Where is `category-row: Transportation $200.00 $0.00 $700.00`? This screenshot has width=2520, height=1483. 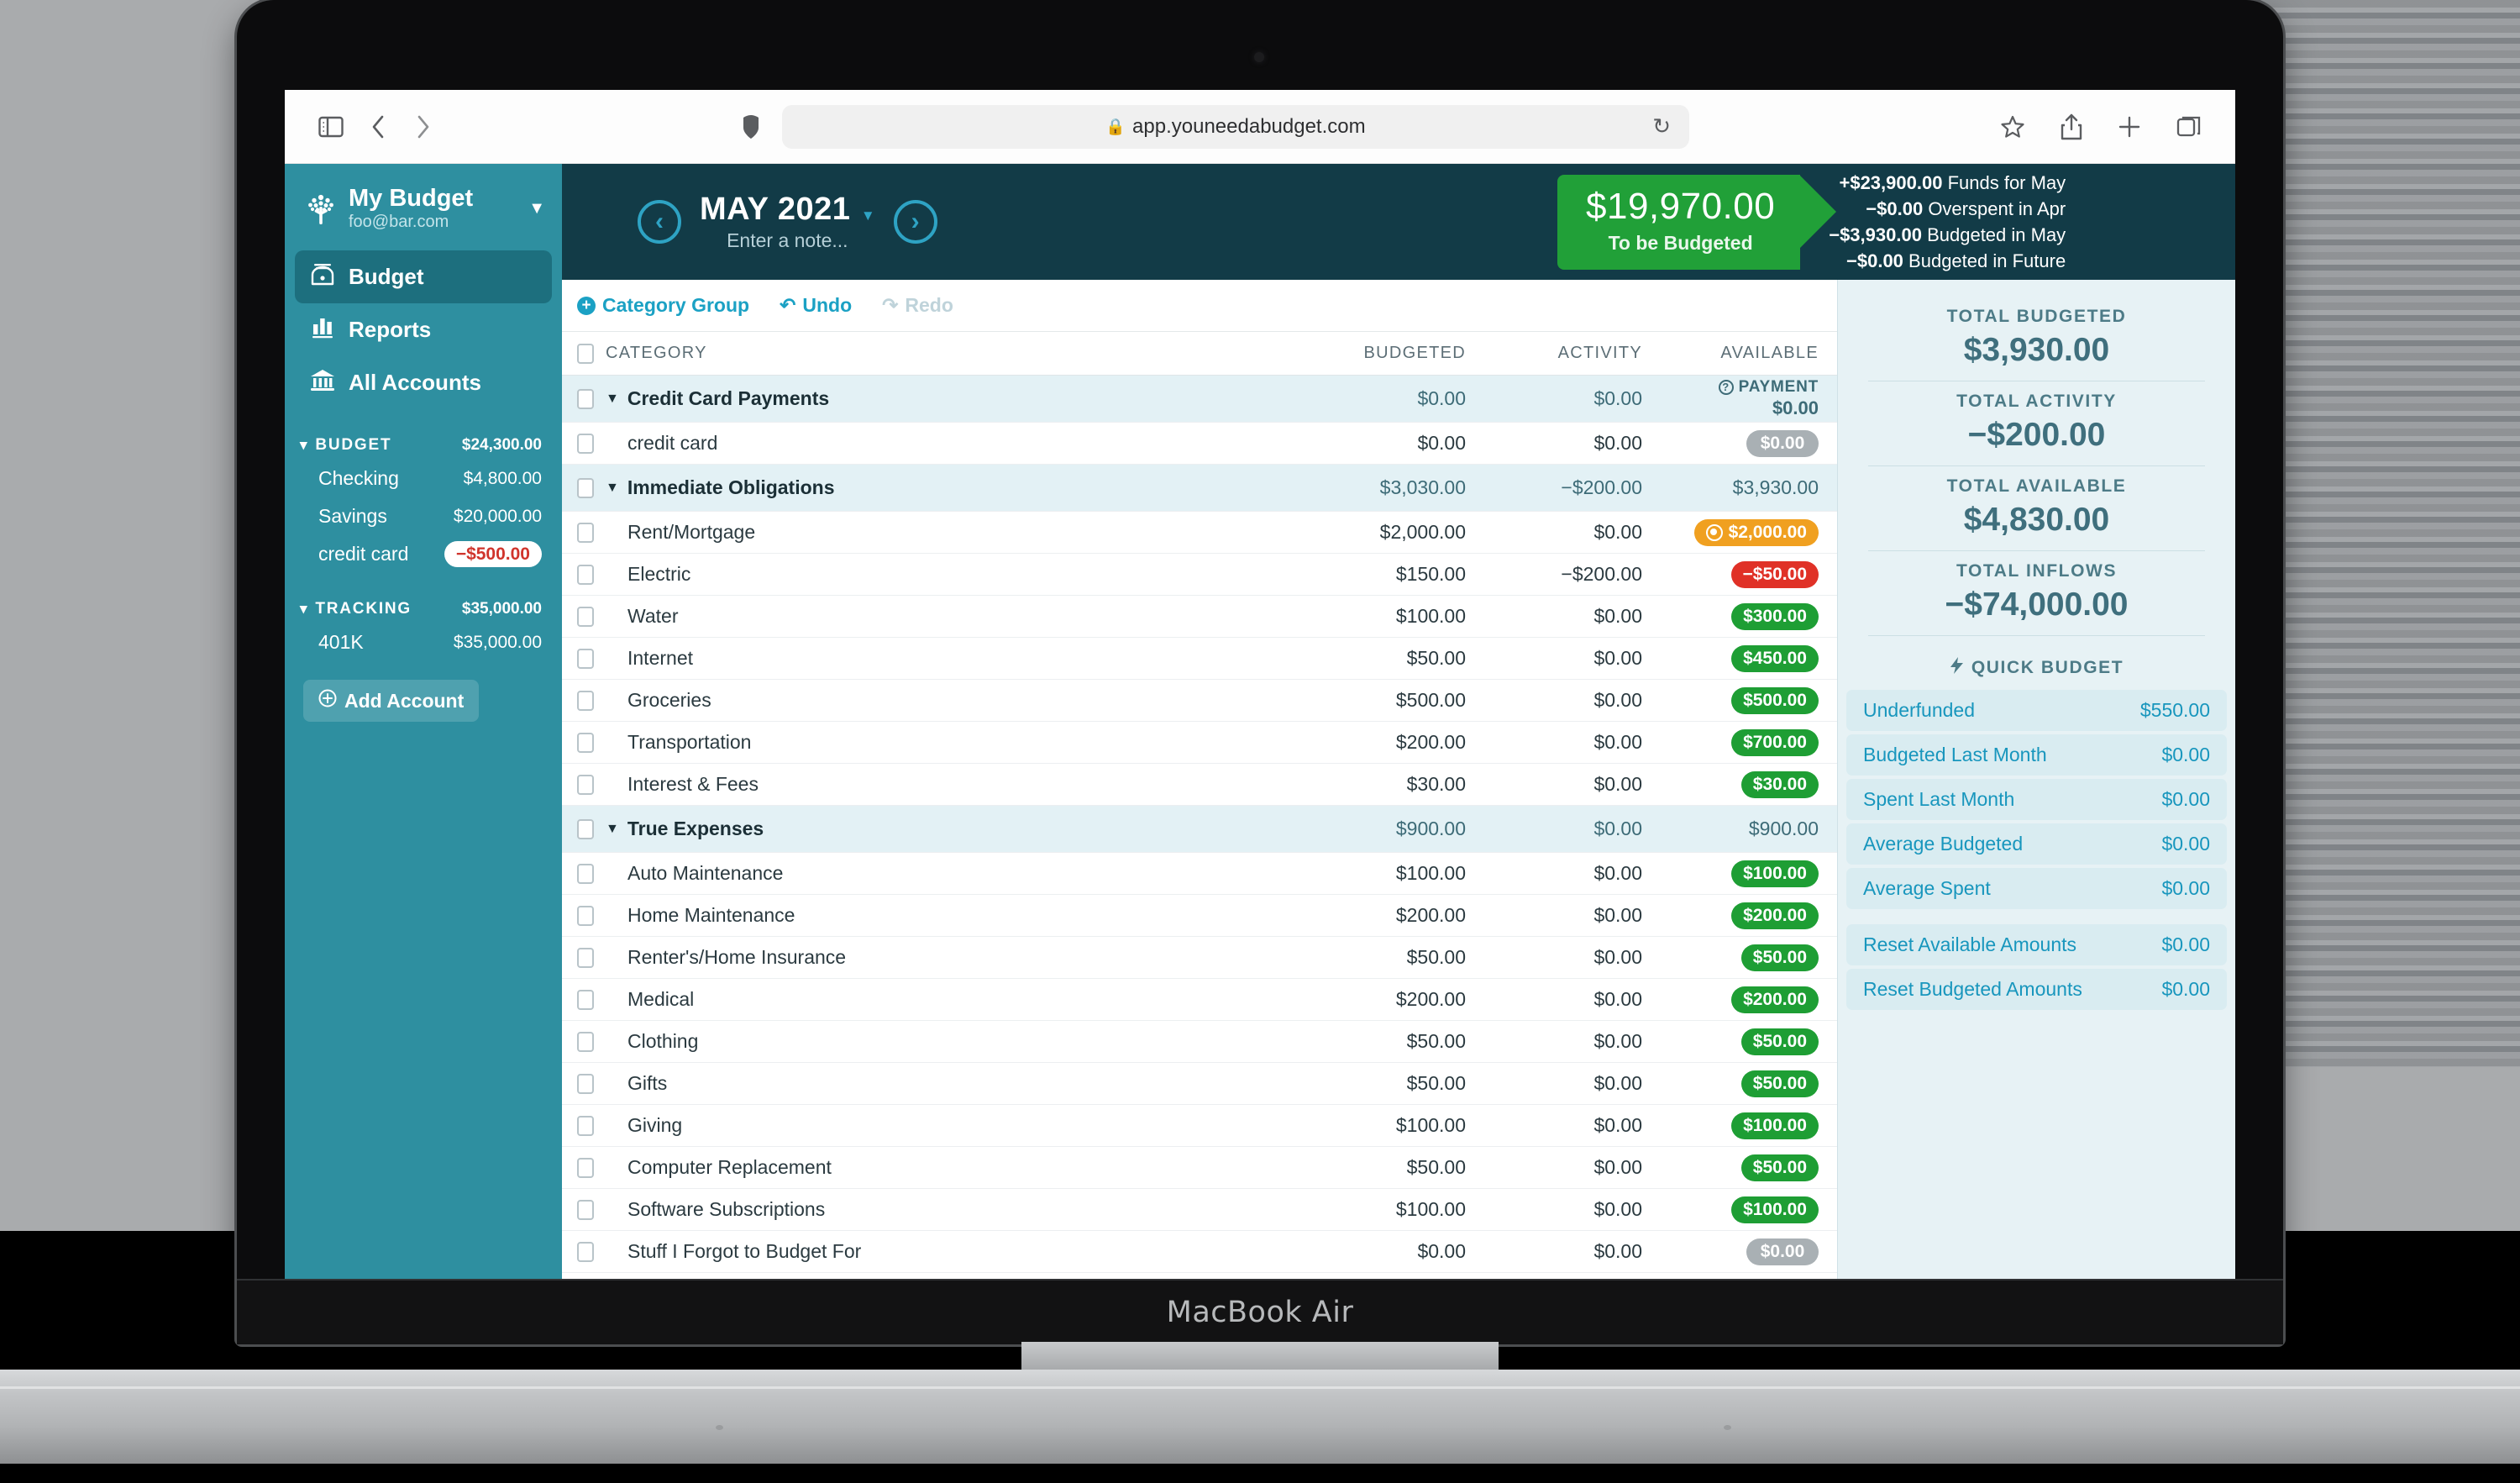 category-row: Transportation $200.00 $0.00 $700.00 is located at coordinates (1199, 743).